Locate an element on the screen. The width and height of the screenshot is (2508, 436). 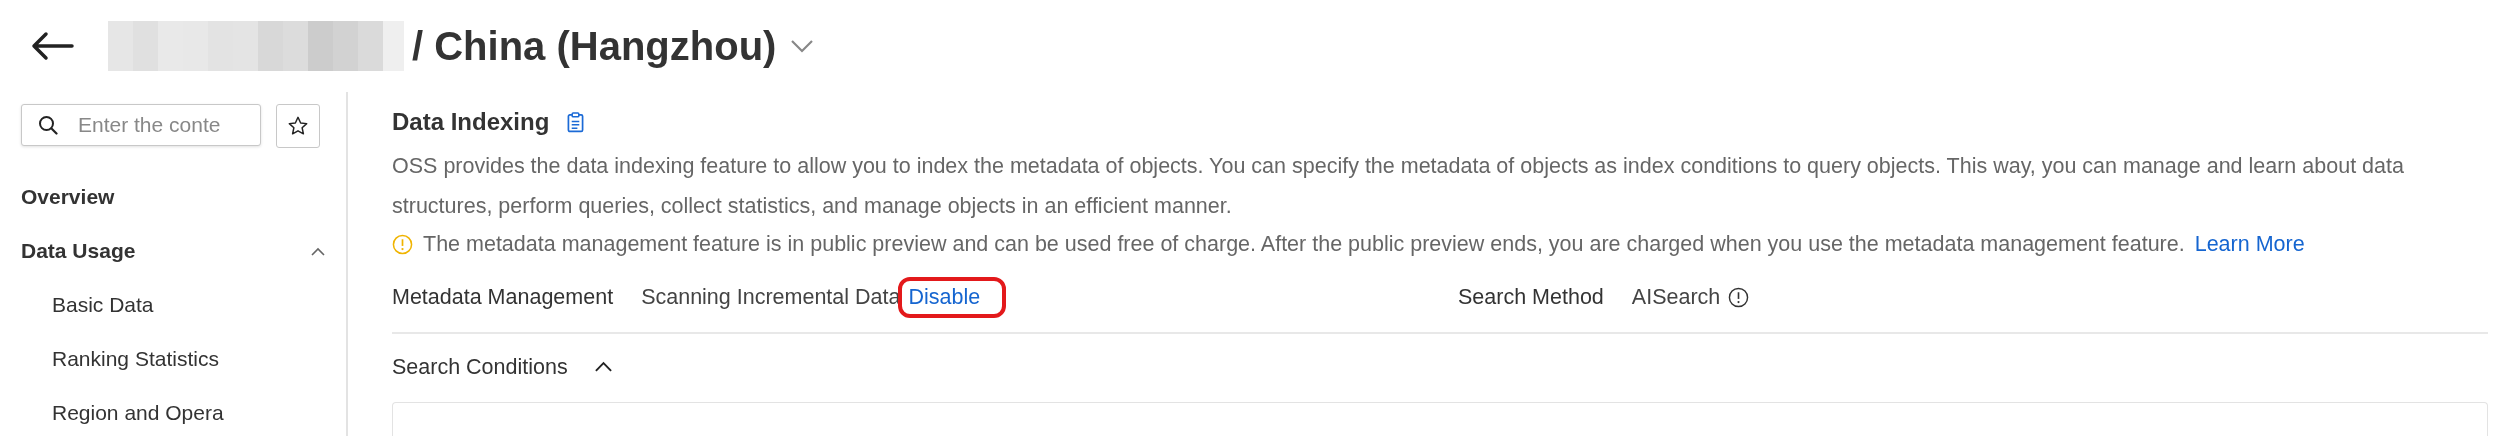
search-icon is located at coordinates (48, 125).